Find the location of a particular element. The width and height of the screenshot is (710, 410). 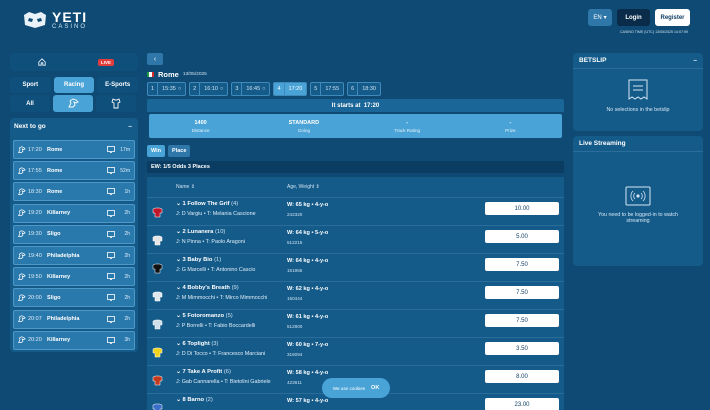

next-to-go-row: 20:07 Philadelphia 2h is located at coordinates (74, 319).